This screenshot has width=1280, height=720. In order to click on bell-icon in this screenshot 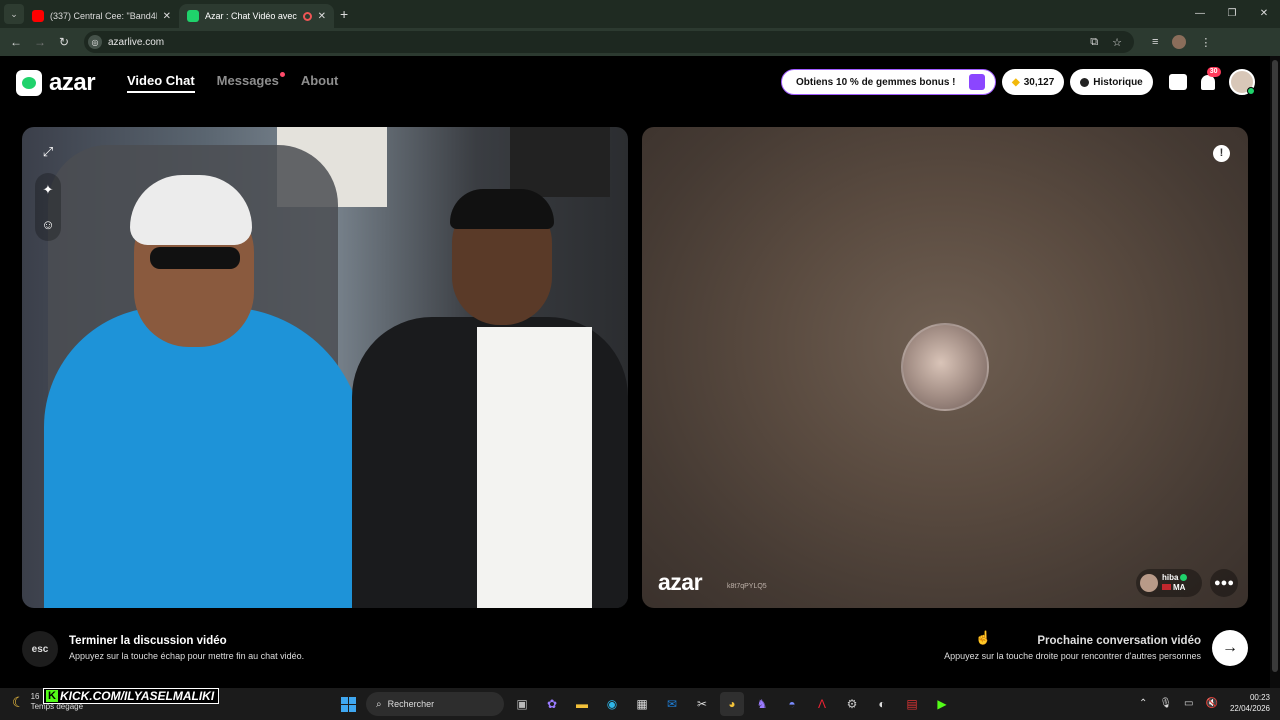, I will do `click(1207, 82)`.